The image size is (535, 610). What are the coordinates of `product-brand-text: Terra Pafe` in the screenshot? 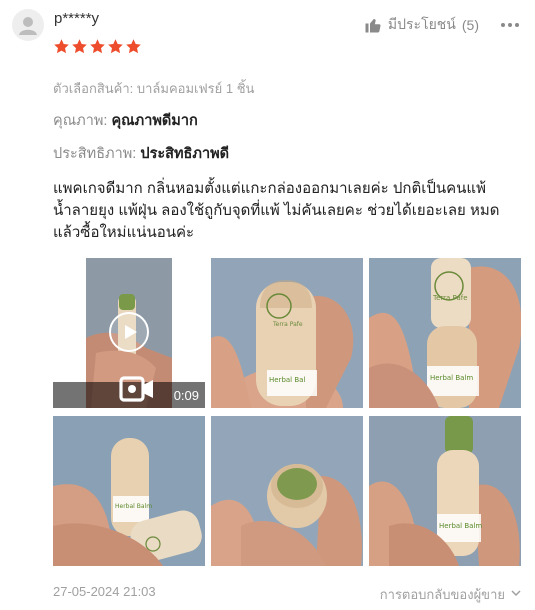 It's located at (287, 324).